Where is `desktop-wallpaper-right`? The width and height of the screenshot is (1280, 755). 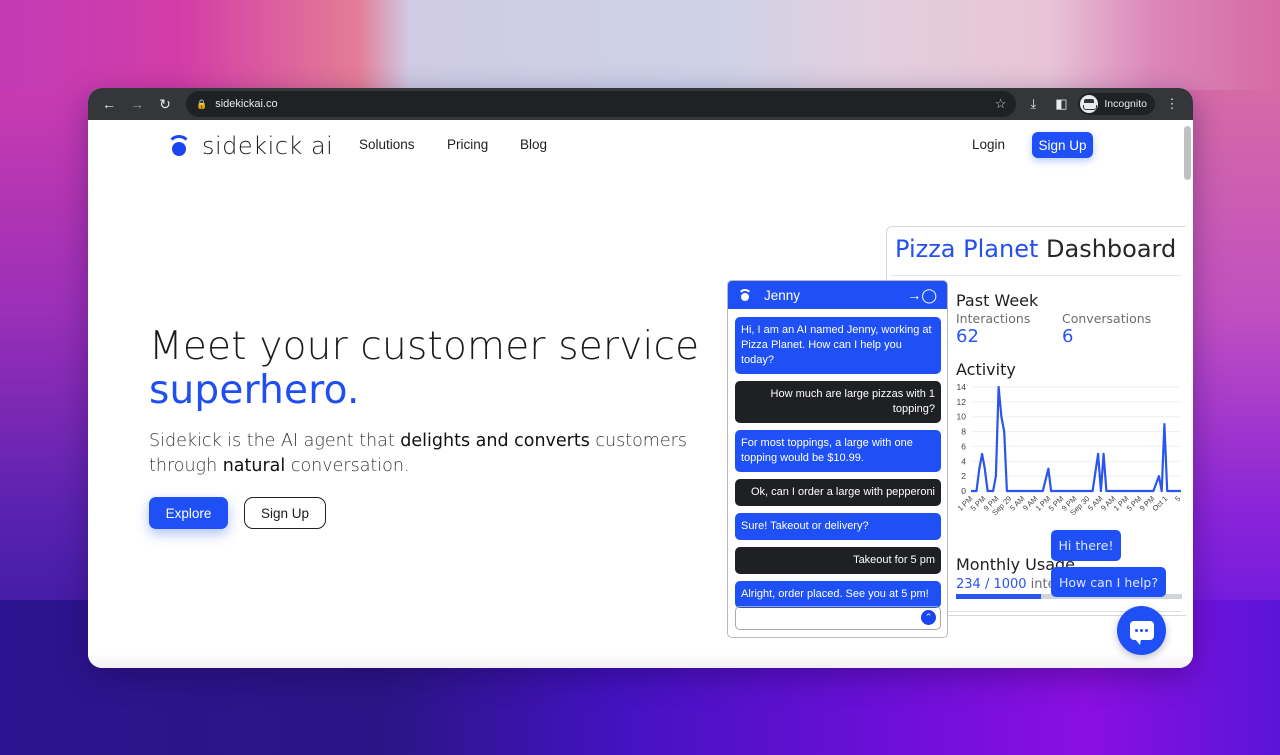 desktop-wallpaper-right is located at coordinates (1230, 370).